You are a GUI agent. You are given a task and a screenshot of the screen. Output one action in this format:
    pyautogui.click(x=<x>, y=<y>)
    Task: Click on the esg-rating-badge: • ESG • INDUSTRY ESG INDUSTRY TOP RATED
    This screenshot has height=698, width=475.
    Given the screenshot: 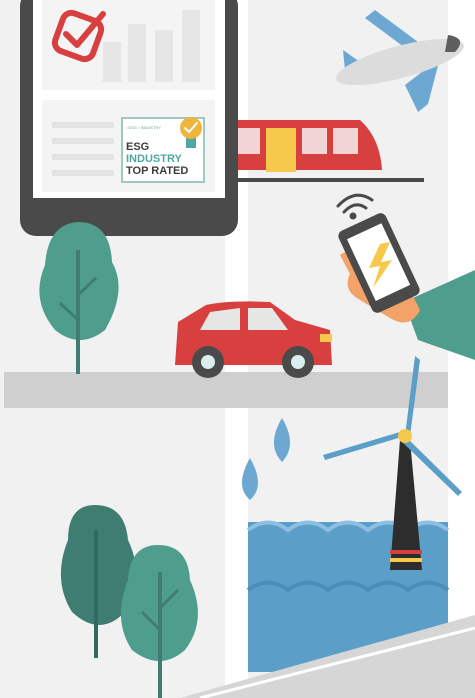 What is the action you would take?
    pyautogui.click(x=163, y=150)
    